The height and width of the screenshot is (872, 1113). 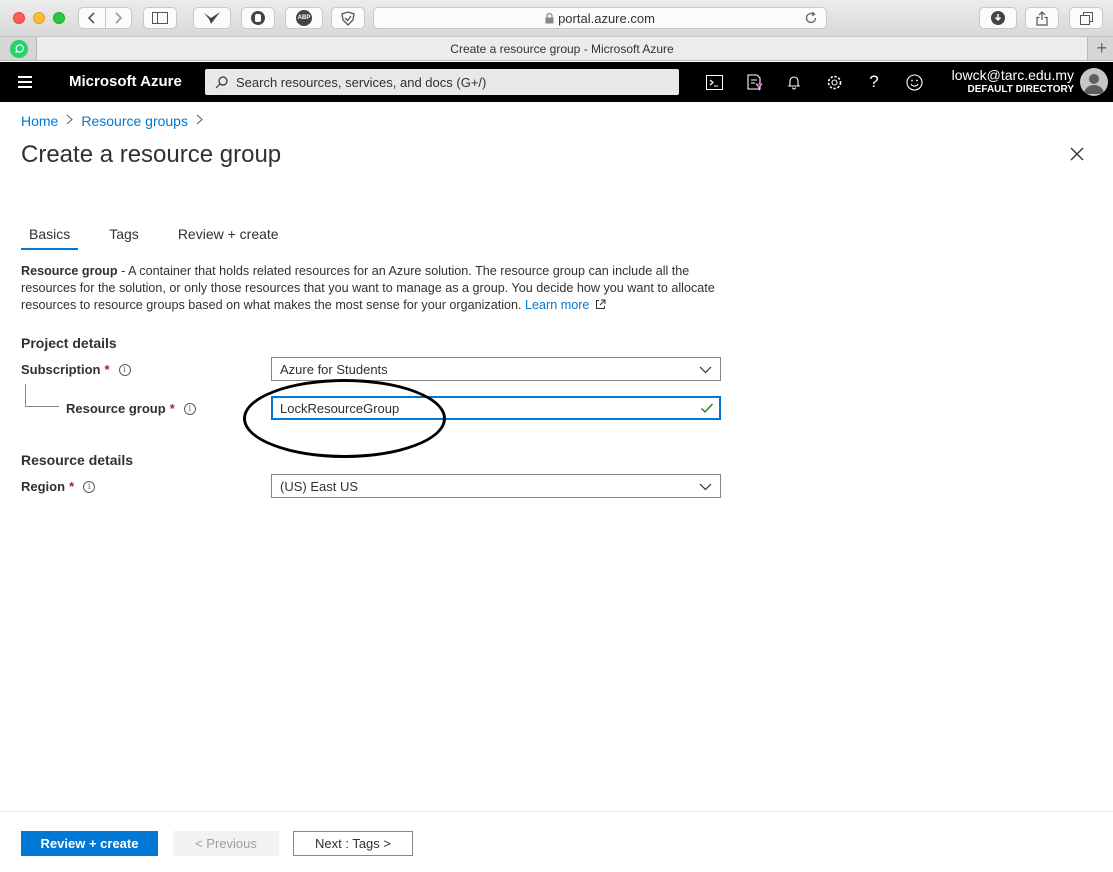 I want to click on footer-divider, so click(x=556, y=811).